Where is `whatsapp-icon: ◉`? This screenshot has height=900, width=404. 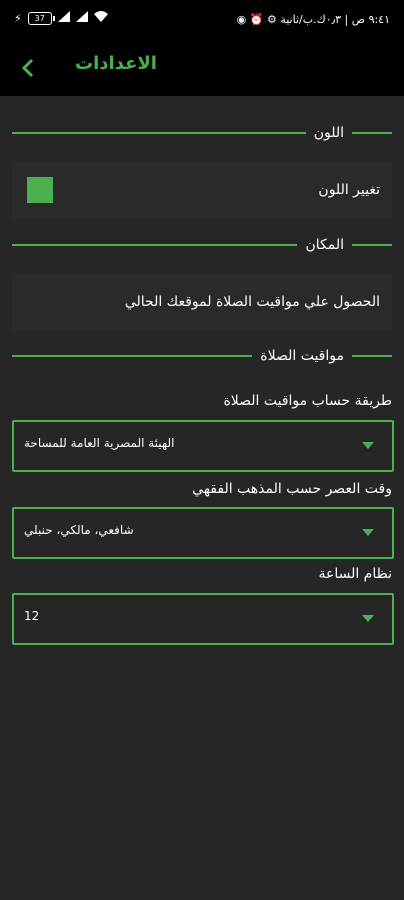 whatsapp-icon: ◉ is located at coordinates (241, 19).